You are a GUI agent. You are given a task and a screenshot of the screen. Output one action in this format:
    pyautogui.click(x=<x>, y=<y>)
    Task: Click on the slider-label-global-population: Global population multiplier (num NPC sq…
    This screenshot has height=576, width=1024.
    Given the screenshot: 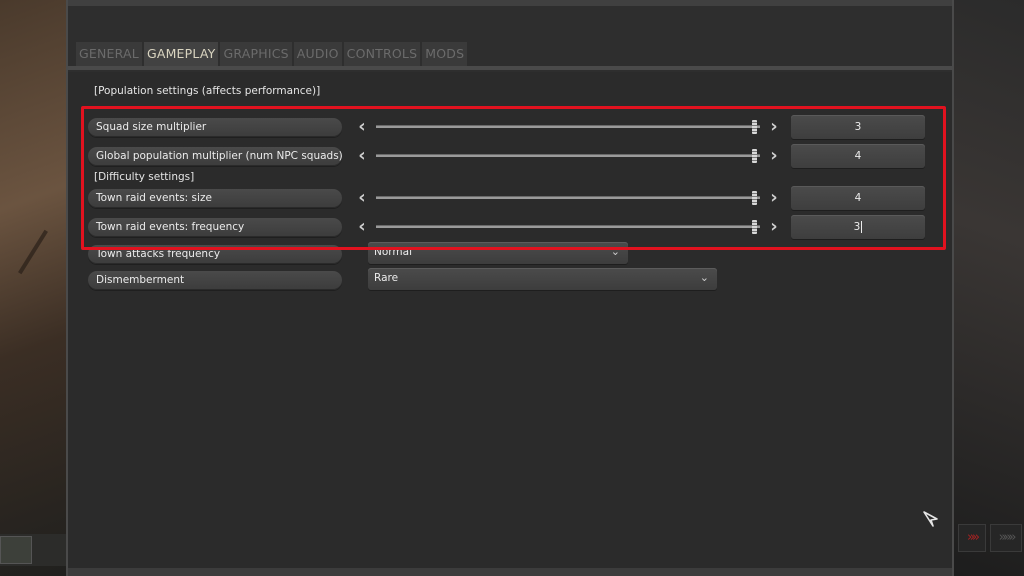 What is the action you would take?
    pyautogui.click(x=215, y=156)
    